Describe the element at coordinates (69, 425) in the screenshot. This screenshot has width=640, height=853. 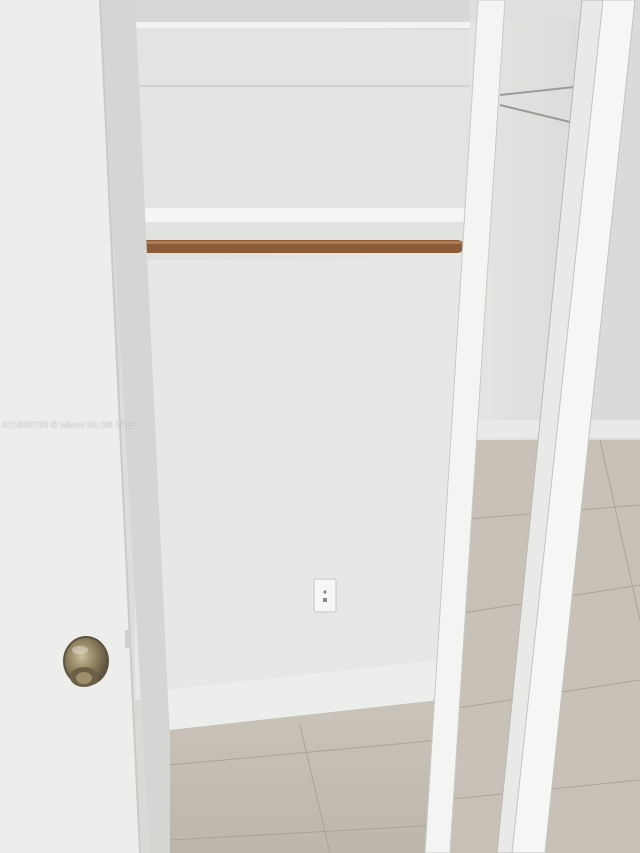
I see `listing-watermark: A11809793 © Miami MLS® 2025` at that location.